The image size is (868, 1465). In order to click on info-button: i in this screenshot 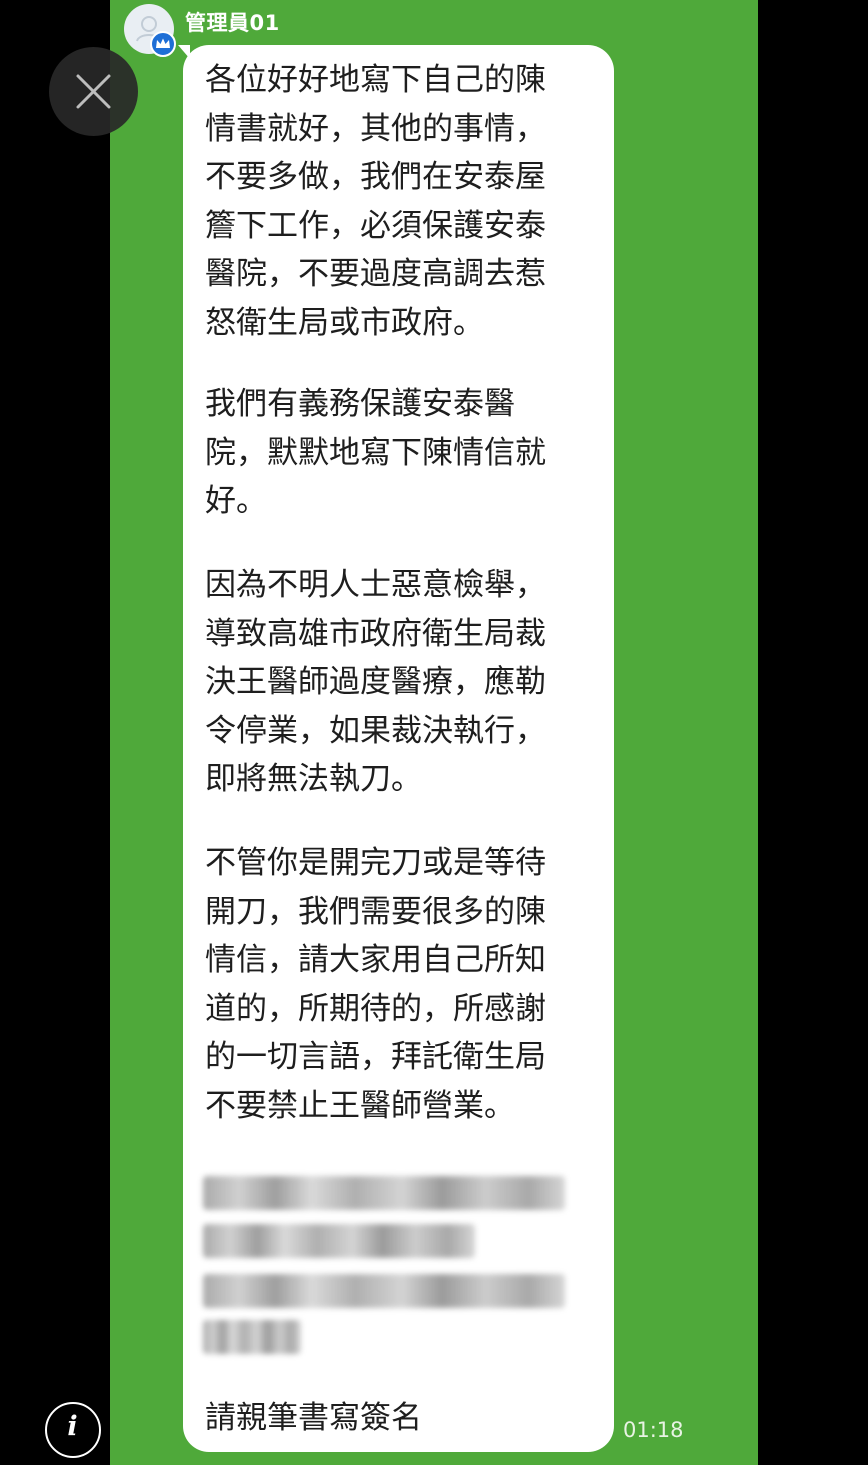, I will do `click(73, 1430)`.